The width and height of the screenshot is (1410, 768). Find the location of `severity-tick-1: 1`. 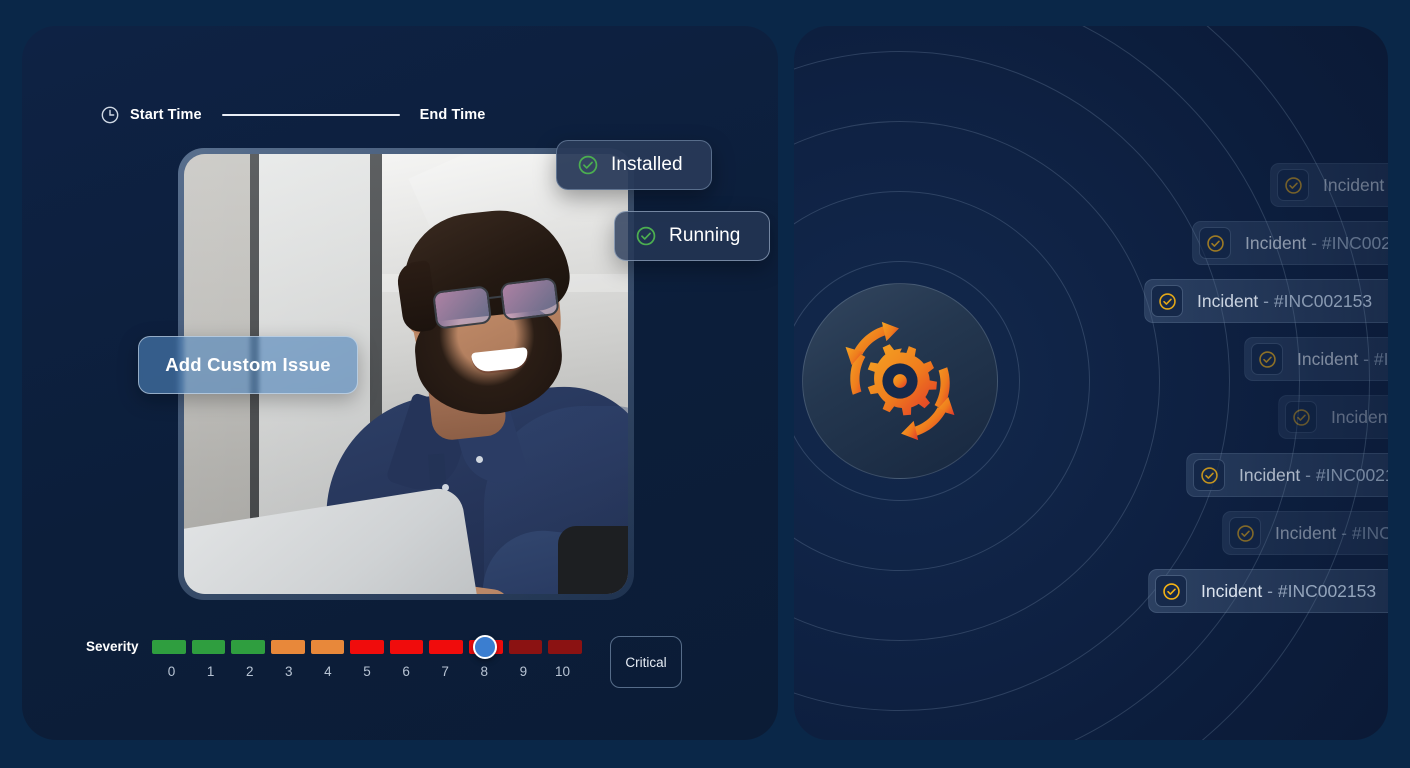

severity-tick-1: 1 is located at coordinates (210, 671).